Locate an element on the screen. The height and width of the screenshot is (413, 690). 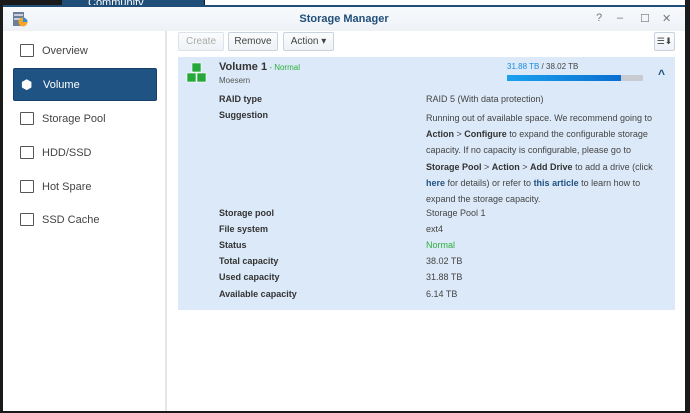
suggestion-line: expand the storage capacity. is located at coordinates (483, 199).